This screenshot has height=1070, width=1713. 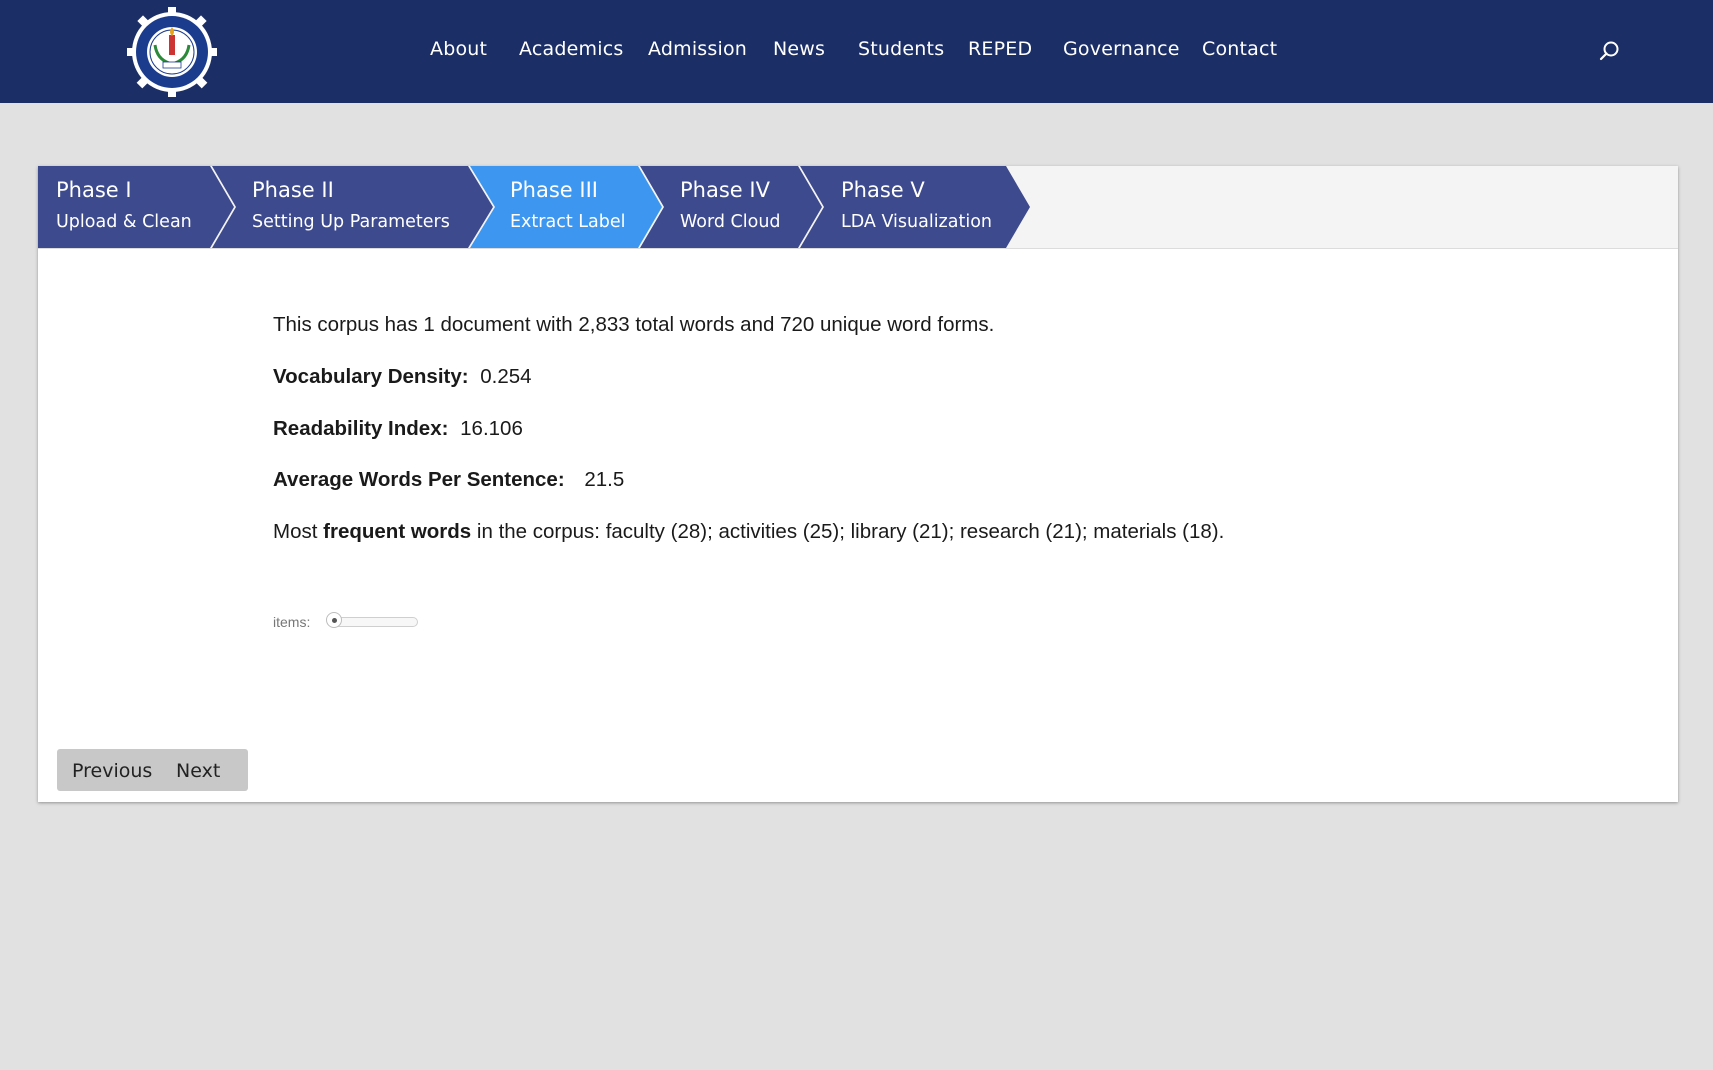 I want to click on nav-news: News, so click(x=799, y=49).